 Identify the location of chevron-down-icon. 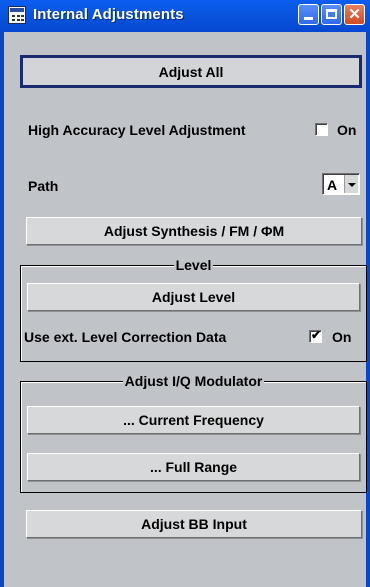
(351, 184).